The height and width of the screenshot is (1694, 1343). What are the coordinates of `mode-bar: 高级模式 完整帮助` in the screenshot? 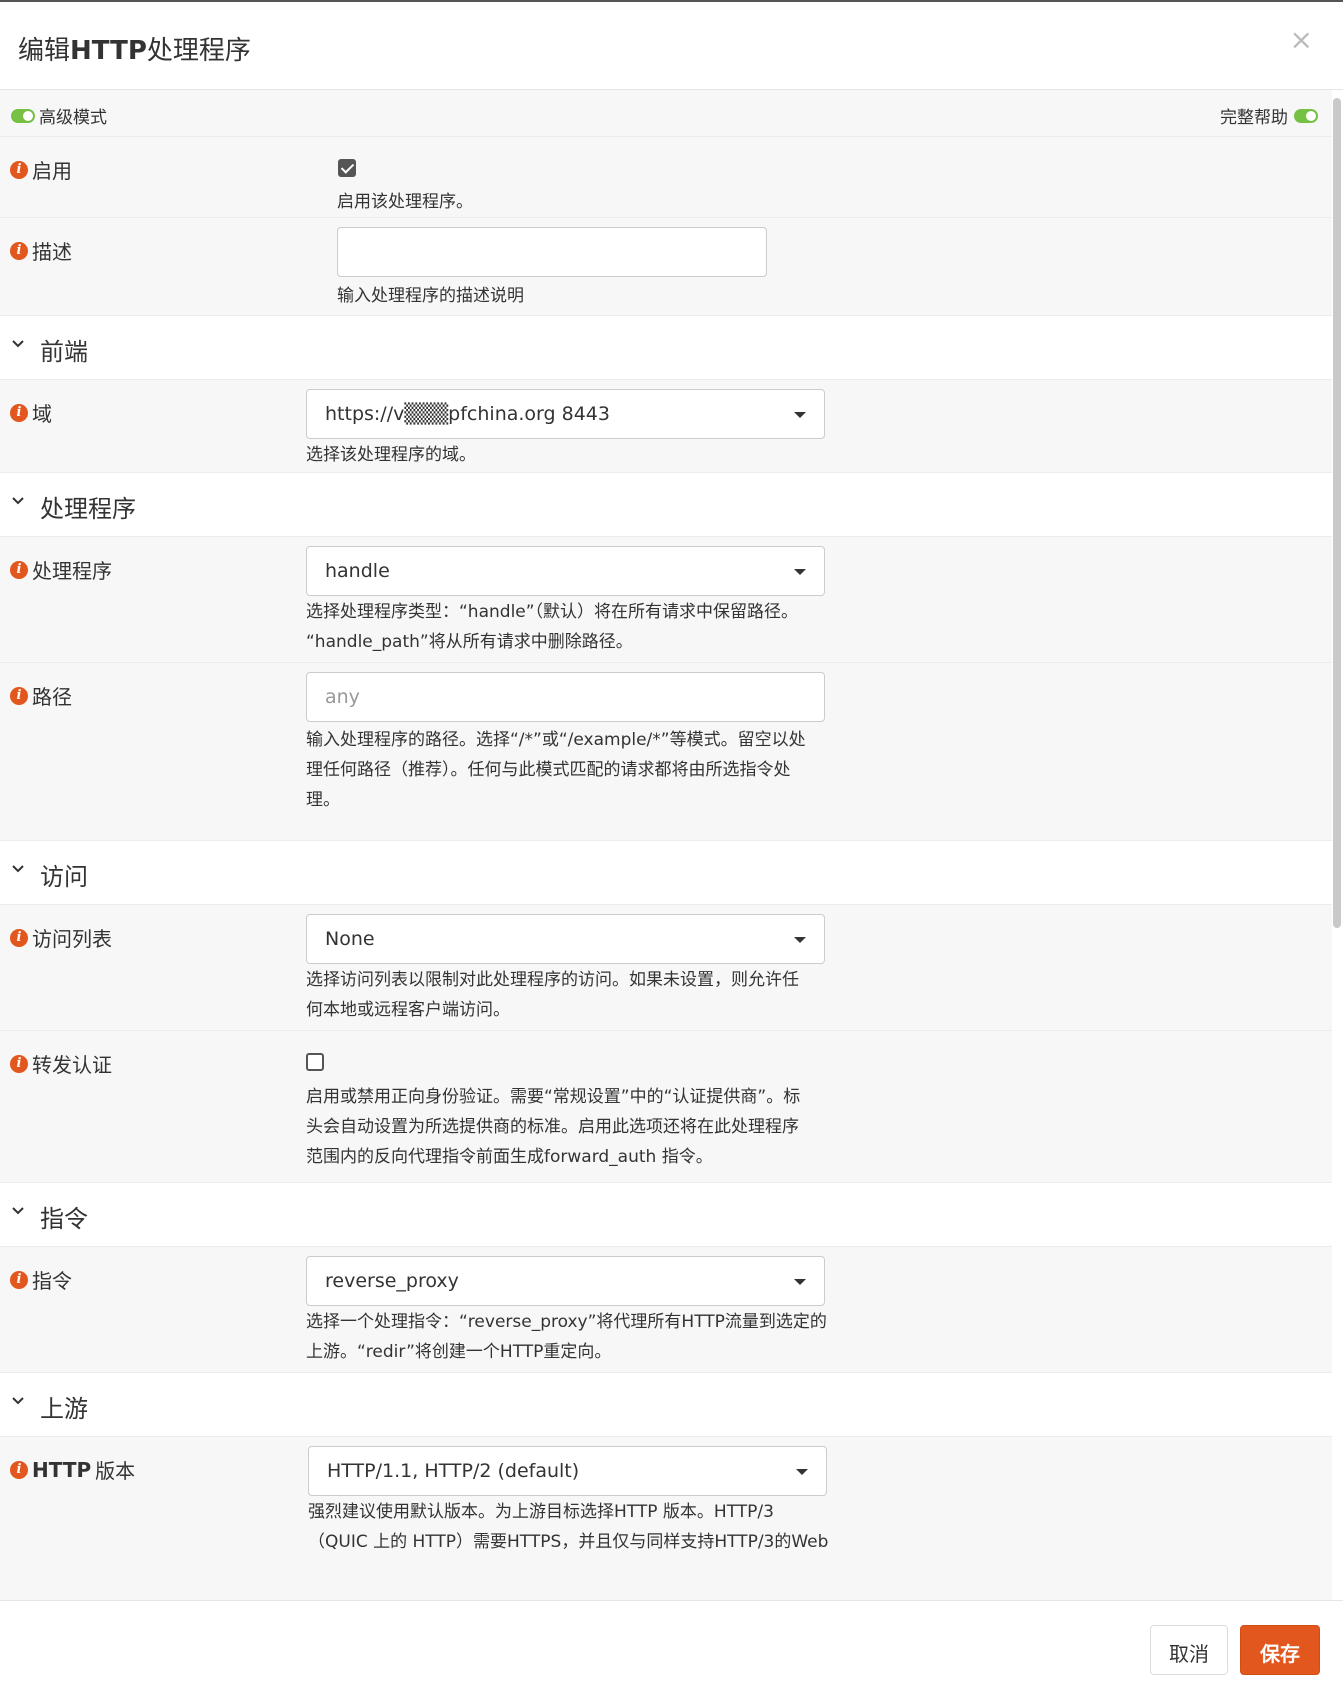 It's located at (666, 113).